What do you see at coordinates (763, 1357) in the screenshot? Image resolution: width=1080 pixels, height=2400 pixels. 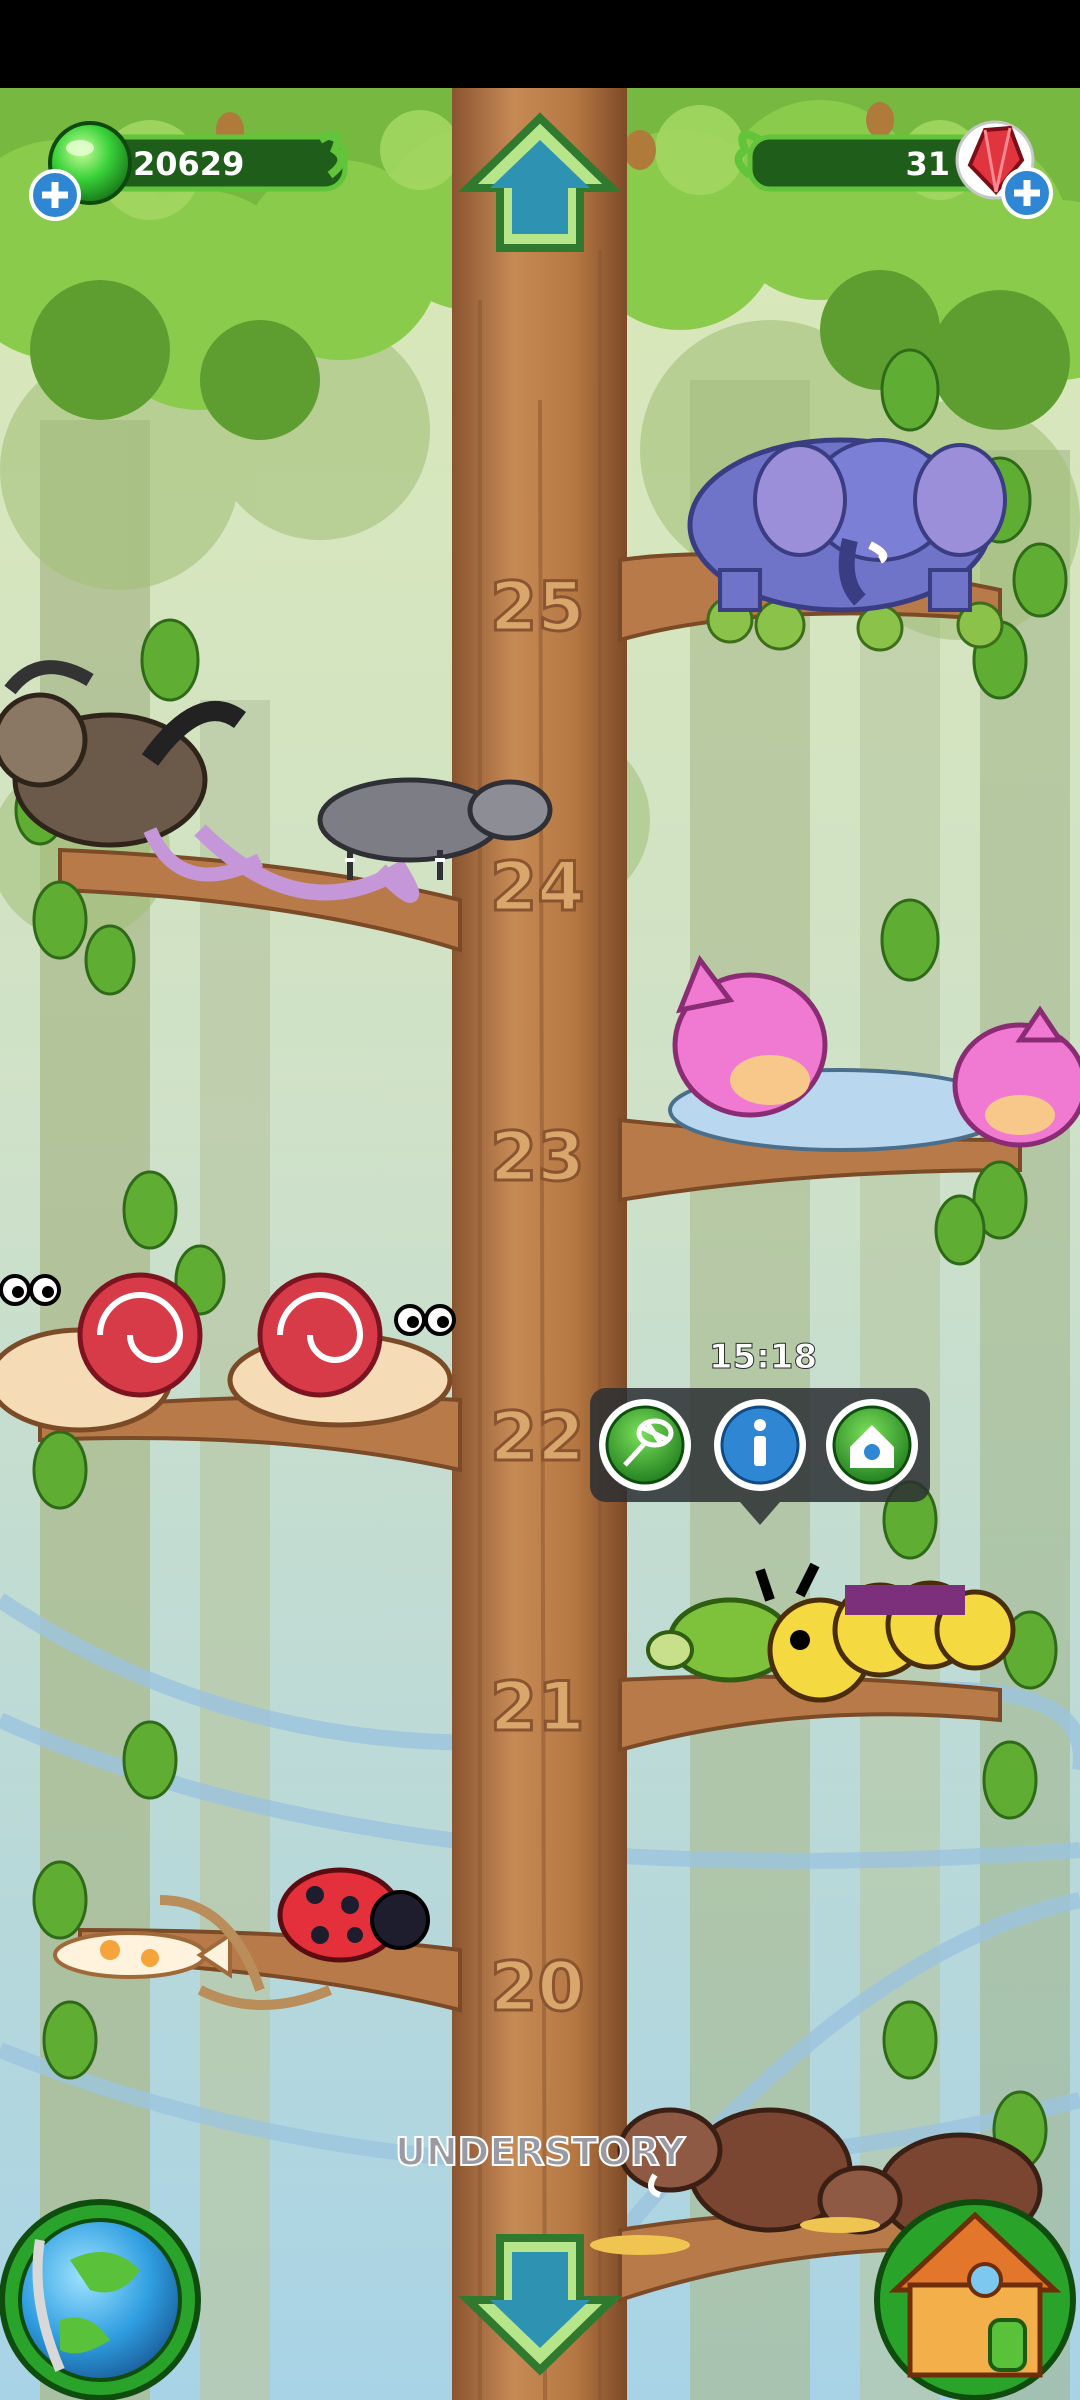 I see `popup-timer: 15:18` at bounding box center [763, 1357].